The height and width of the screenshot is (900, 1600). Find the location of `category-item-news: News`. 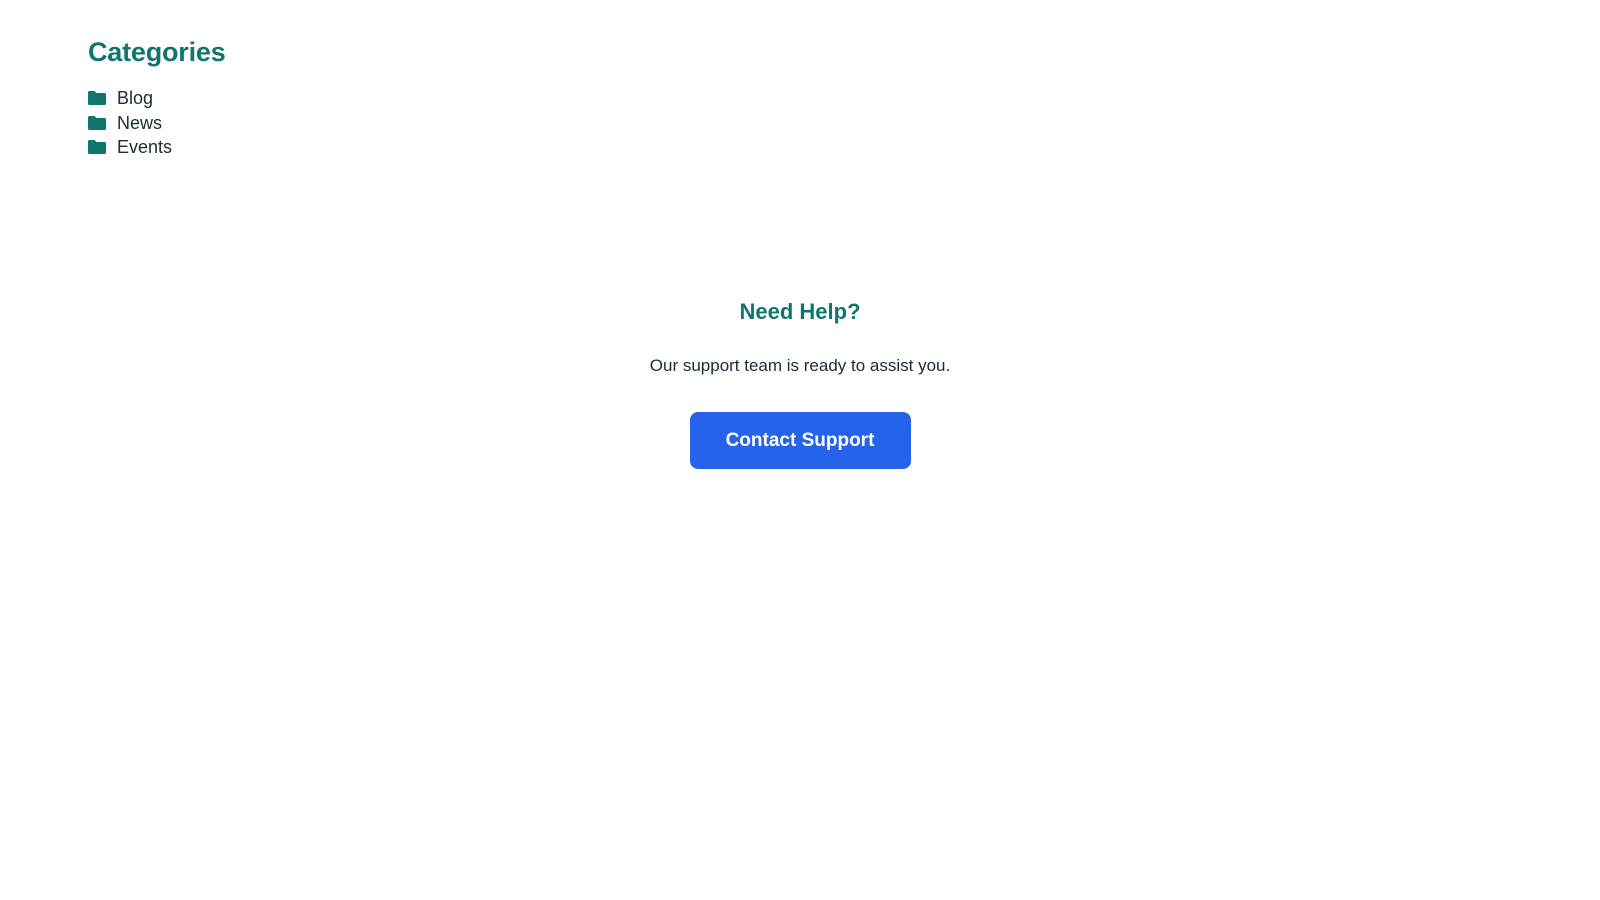

category-item-news: News is located at coordinates (157, 123).